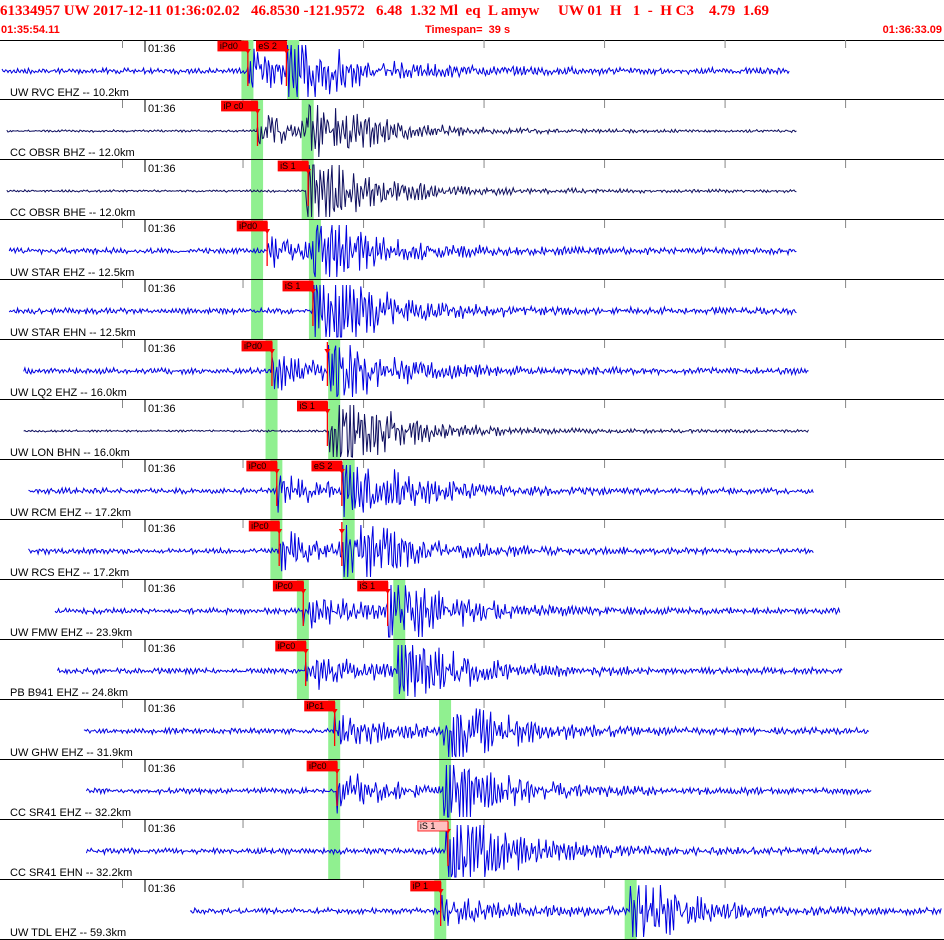 Image resolution: width=944 pixels, height=940 pixels. Describe the element at coordinates (472, 250) in the screenshot. I see `trace-panel: 01:36 iPd0 UW STAR EHZ -- 12.5km` at that location.